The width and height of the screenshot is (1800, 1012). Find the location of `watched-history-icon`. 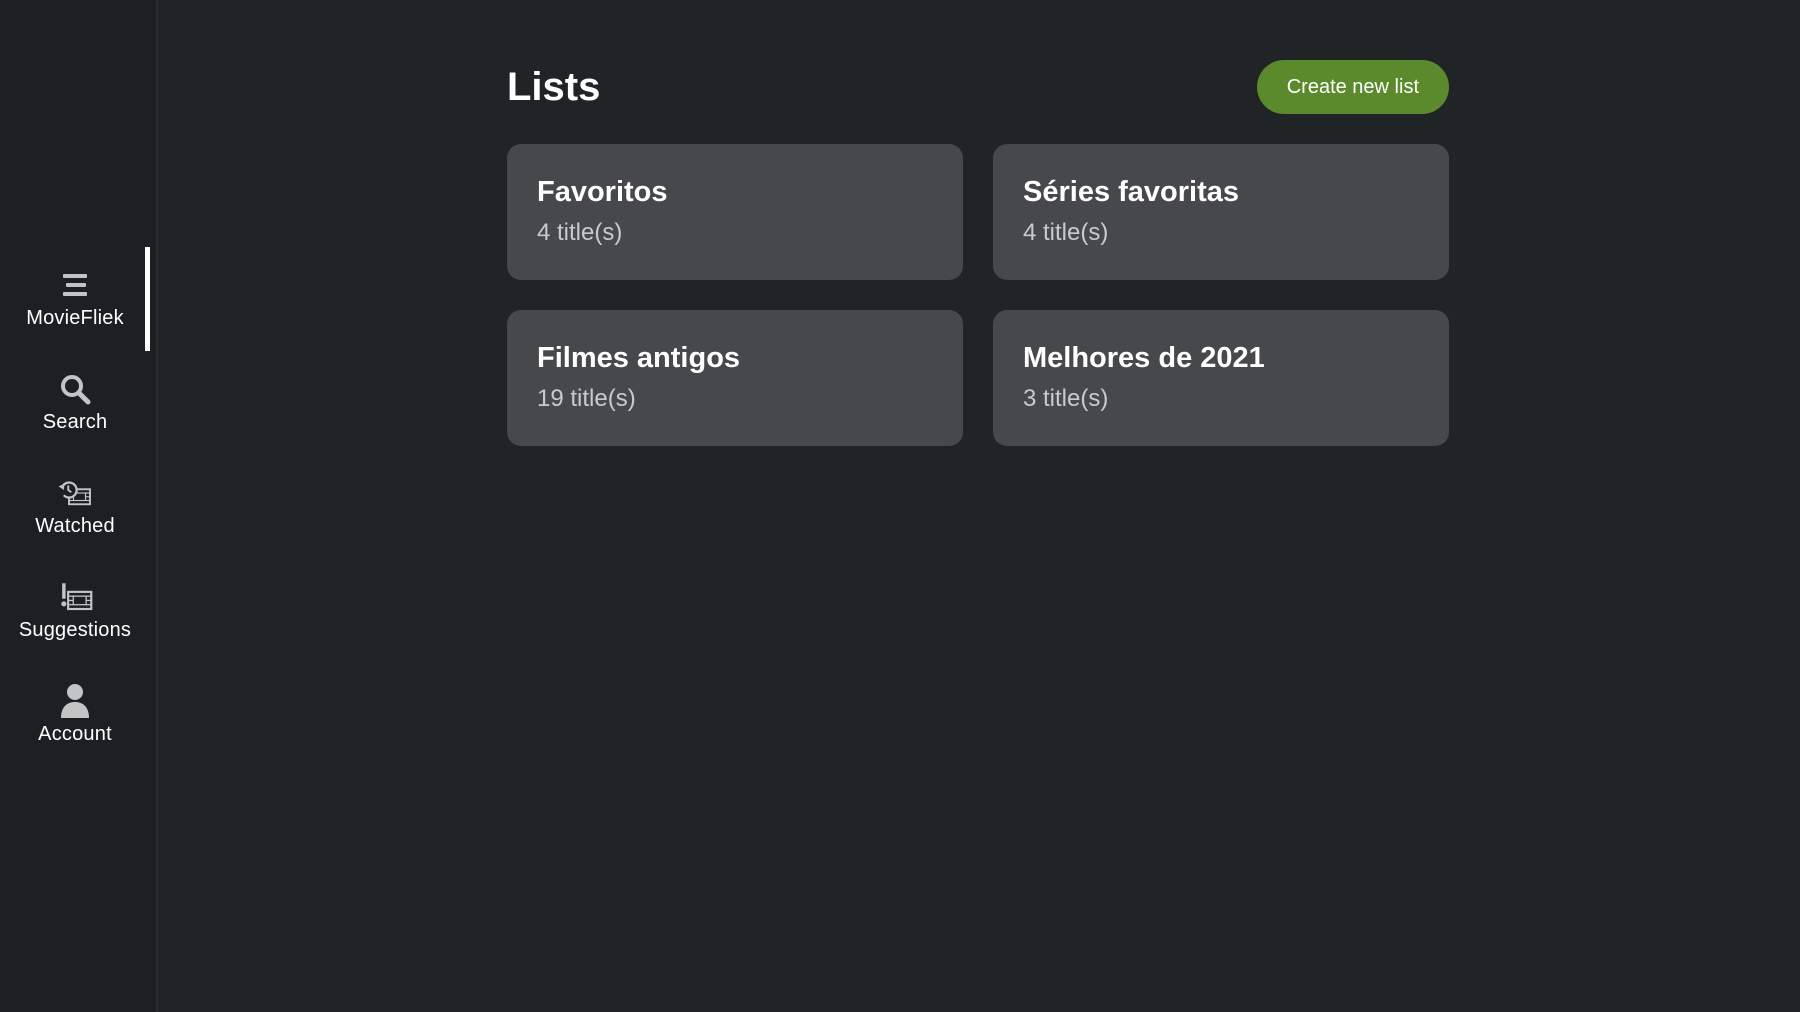

watched-history-icon is located at coordinates (75, 493).